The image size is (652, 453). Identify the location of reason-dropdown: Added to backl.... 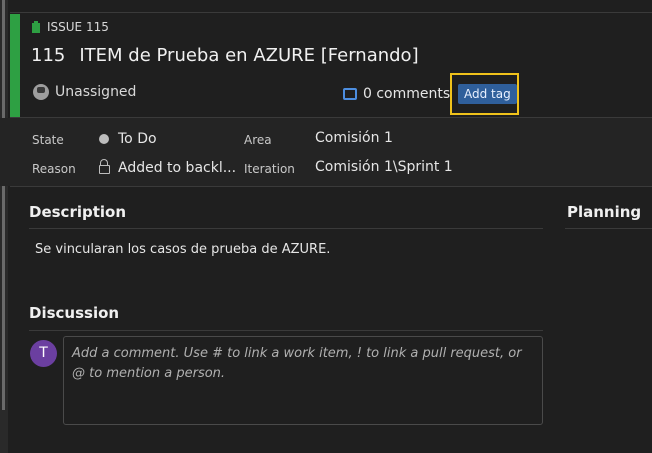
(177, 168).